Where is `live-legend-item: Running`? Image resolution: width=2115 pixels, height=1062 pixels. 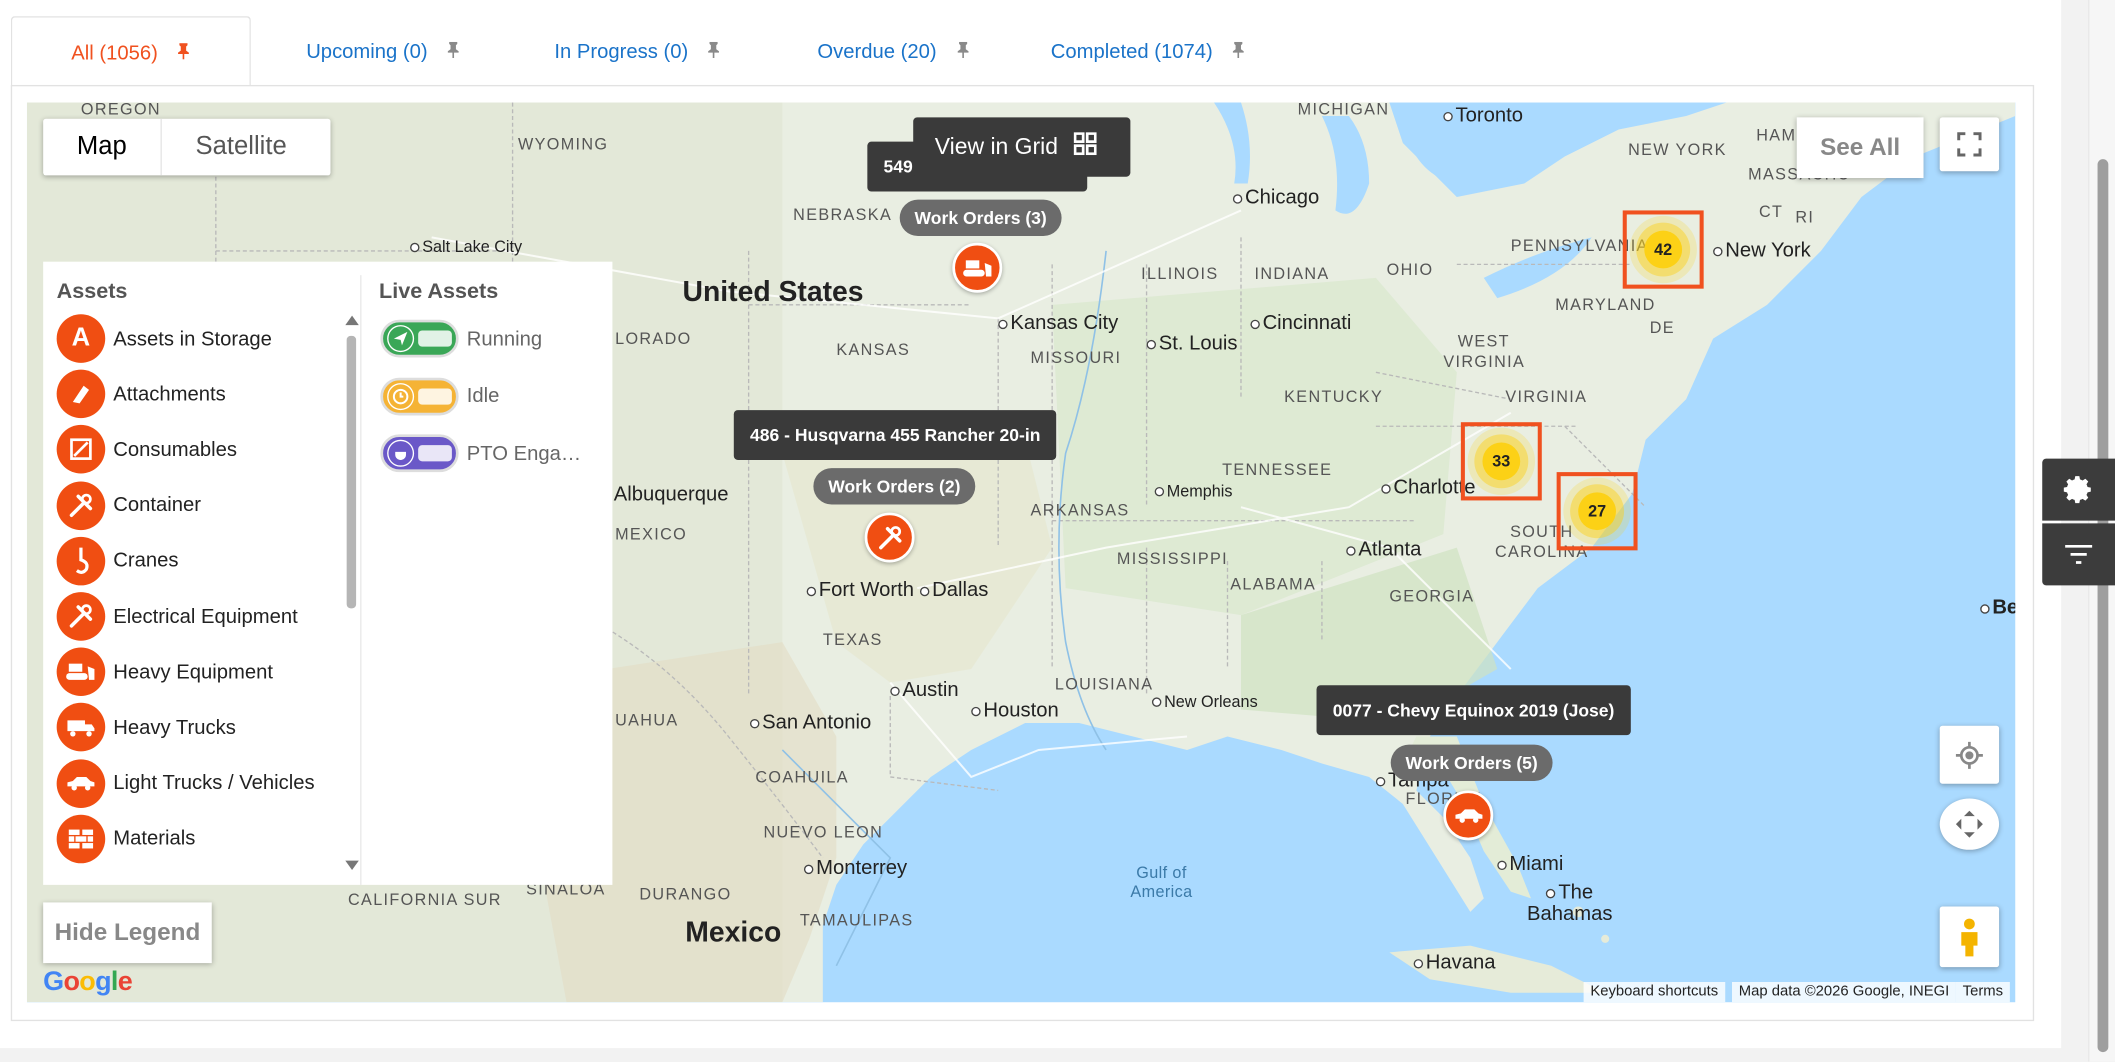 live-legend-item: Running is located at coordinates (461, 338).